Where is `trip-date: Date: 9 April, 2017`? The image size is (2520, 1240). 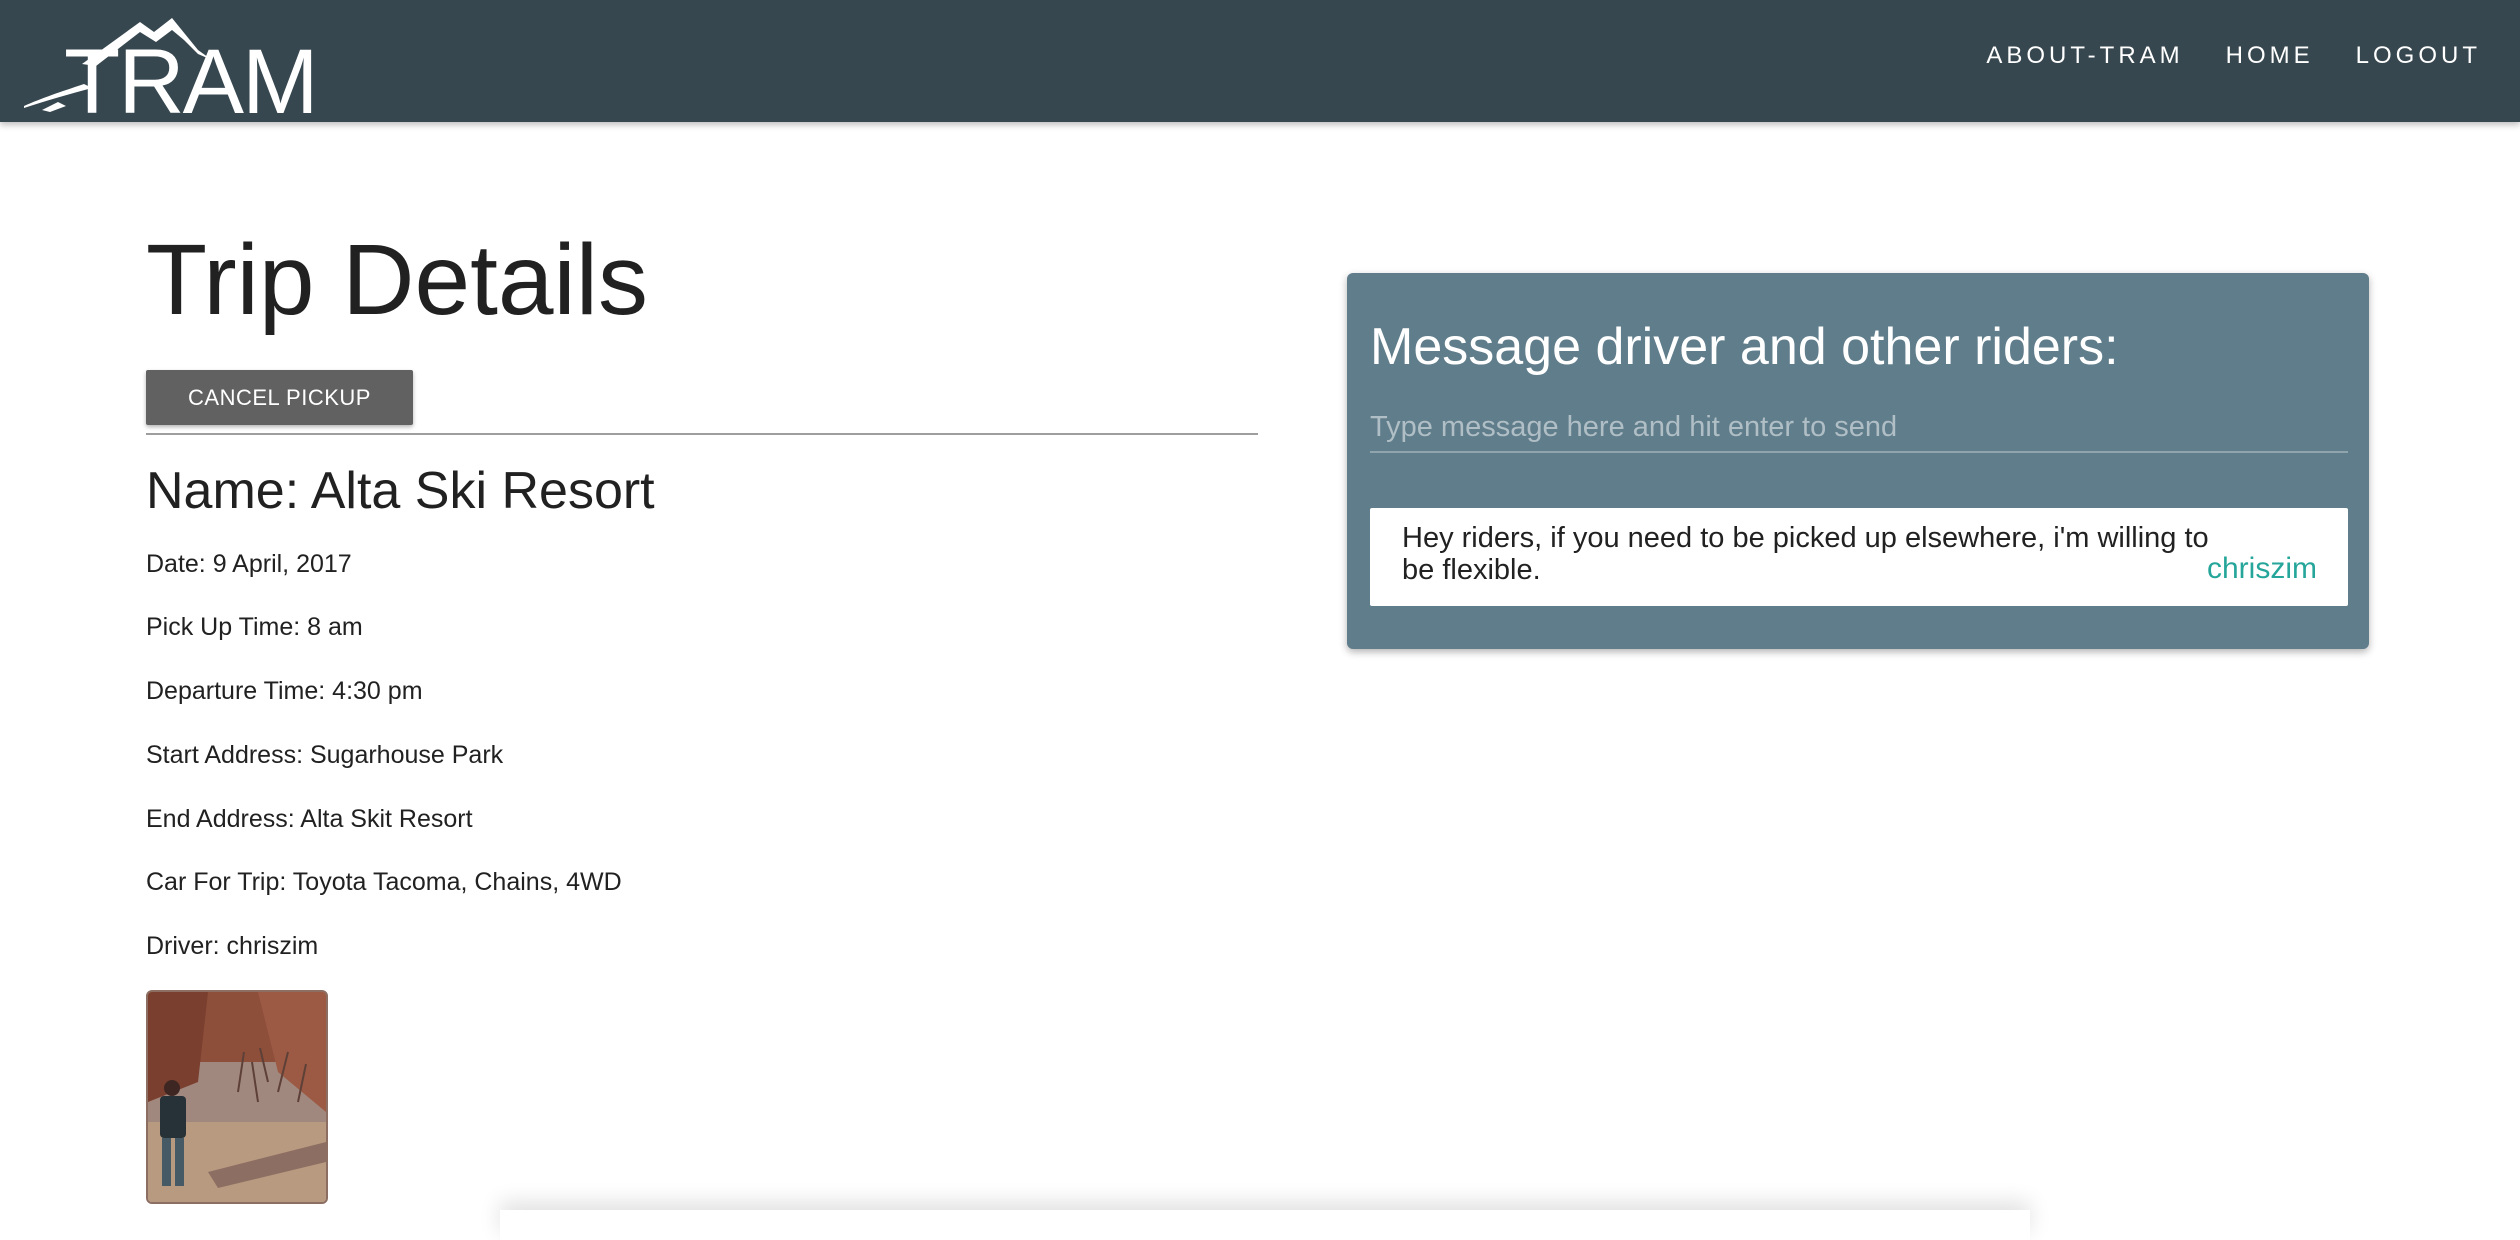
trip-date: Date: 9 April, 2017 is located at coordinates (249, 564).